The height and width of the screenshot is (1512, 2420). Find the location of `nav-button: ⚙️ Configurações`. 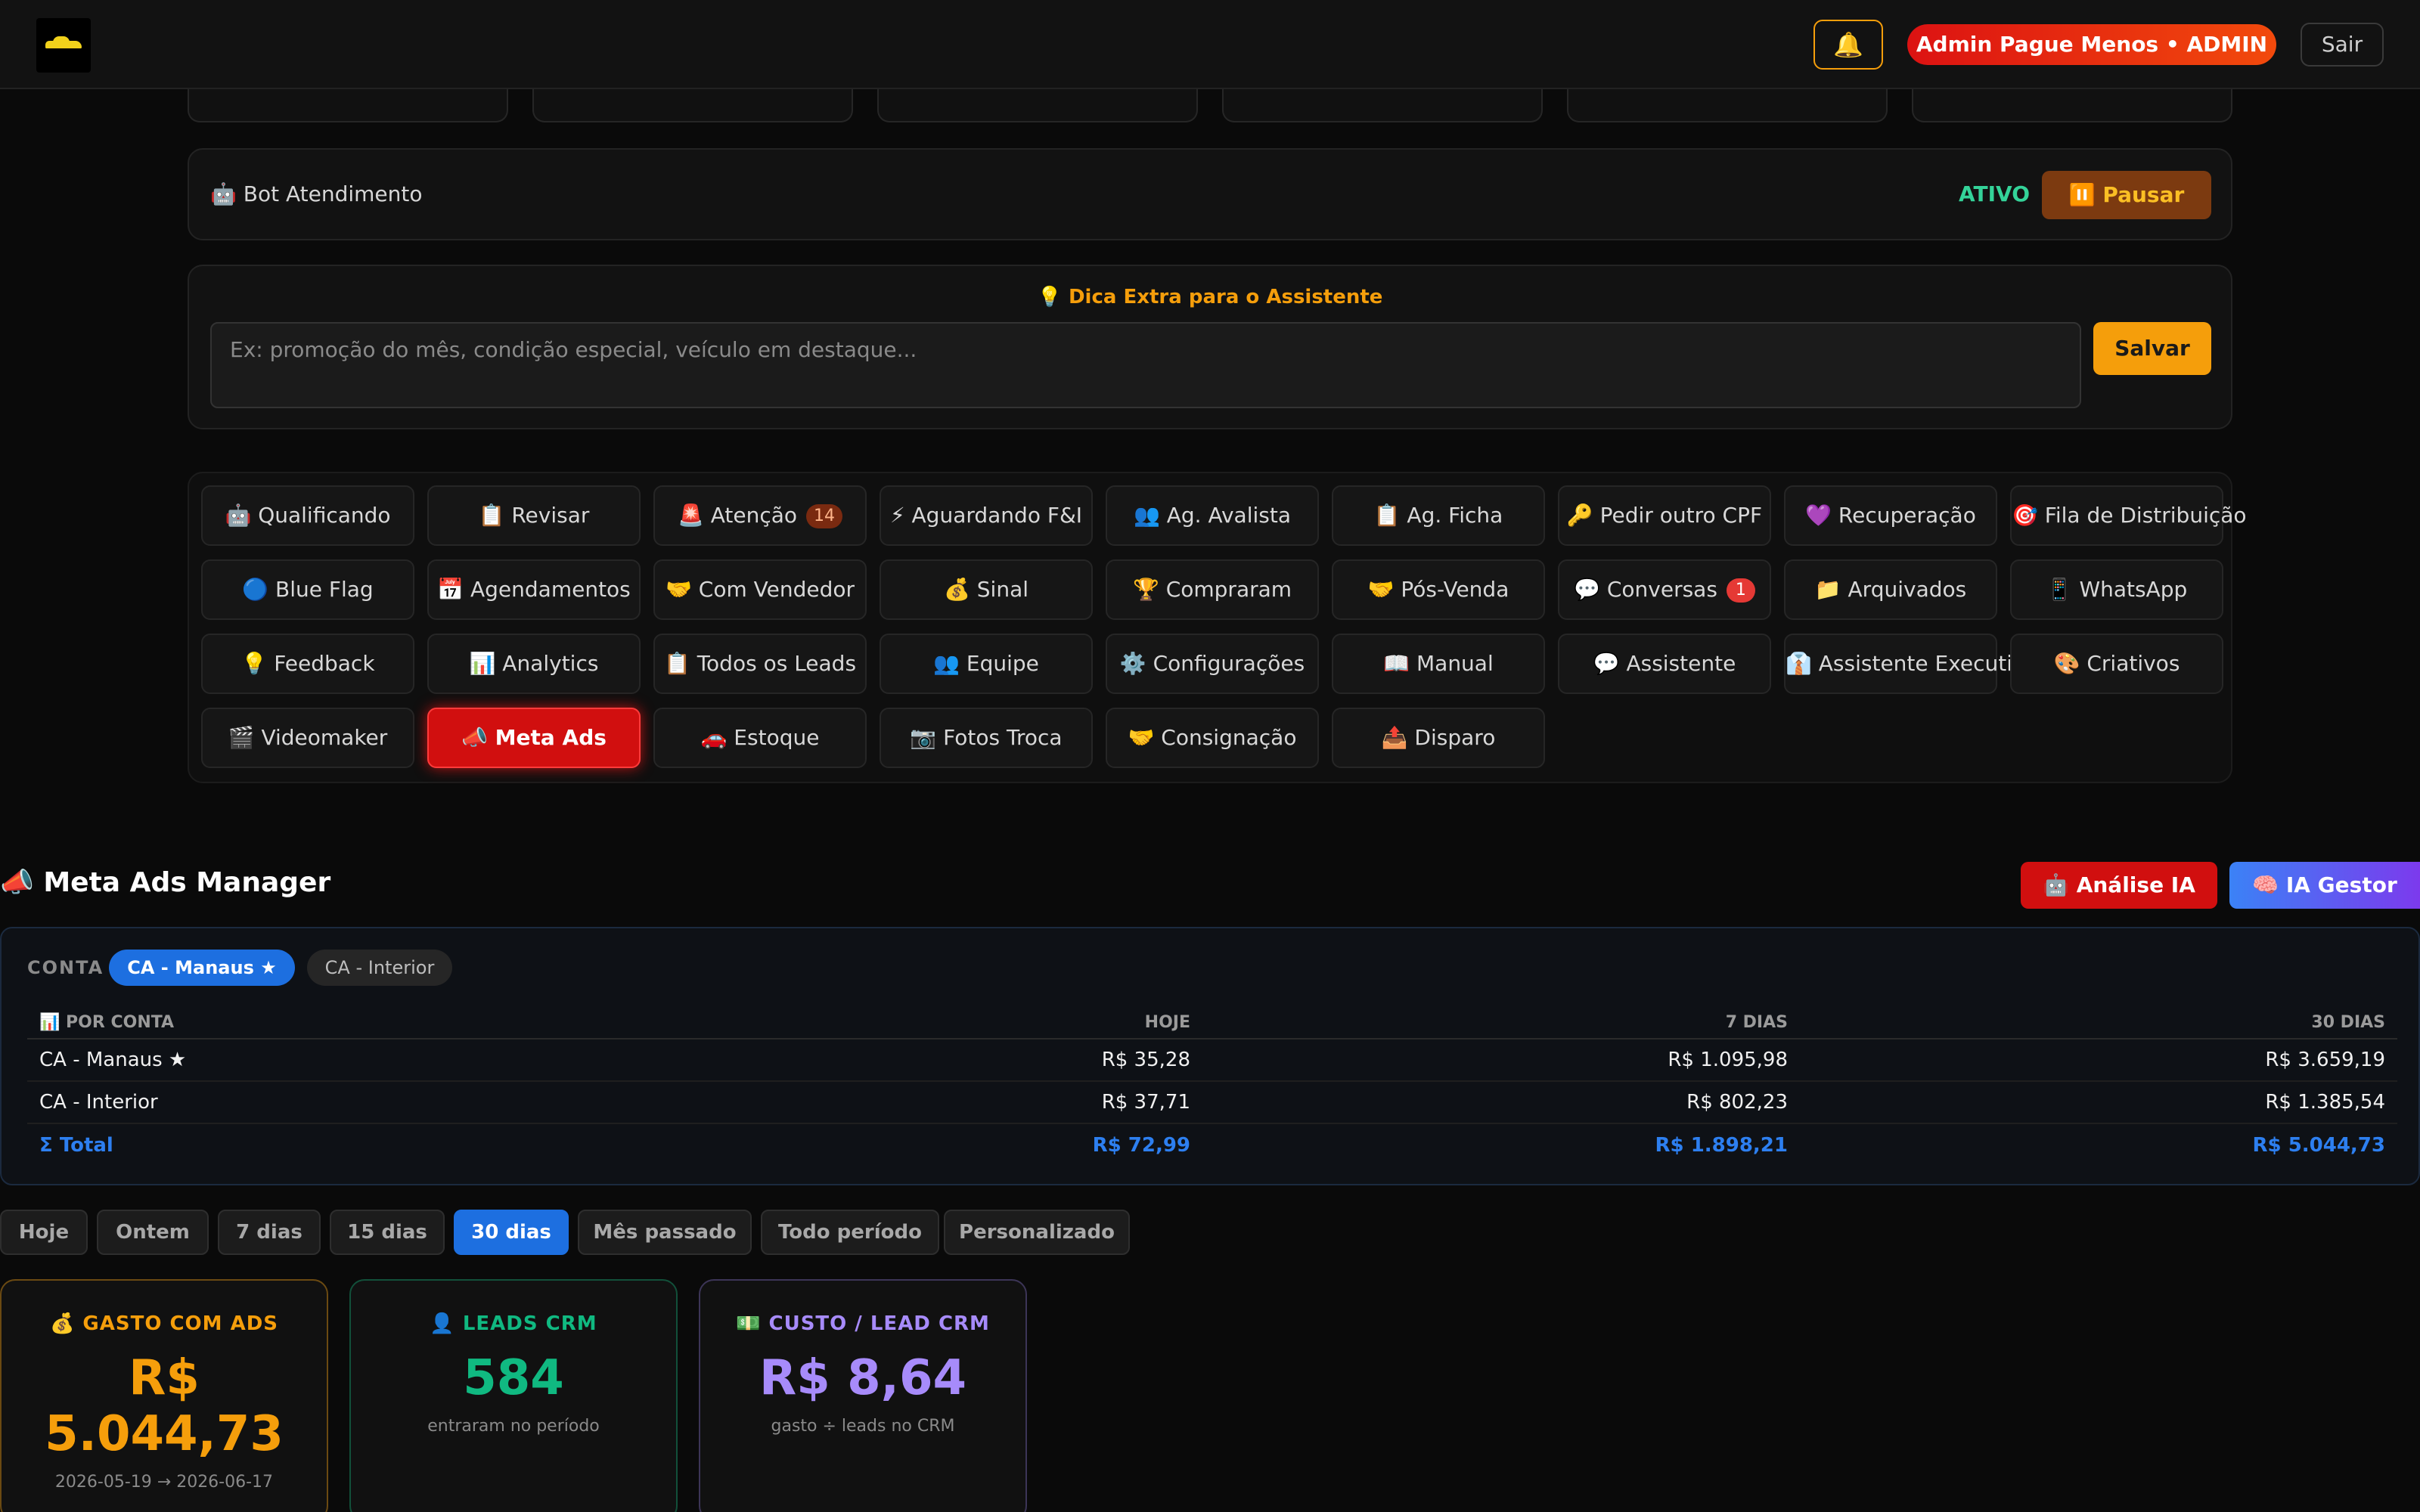

nav-button: ⚙️ Configurações is located at coordinates (1212, 664).